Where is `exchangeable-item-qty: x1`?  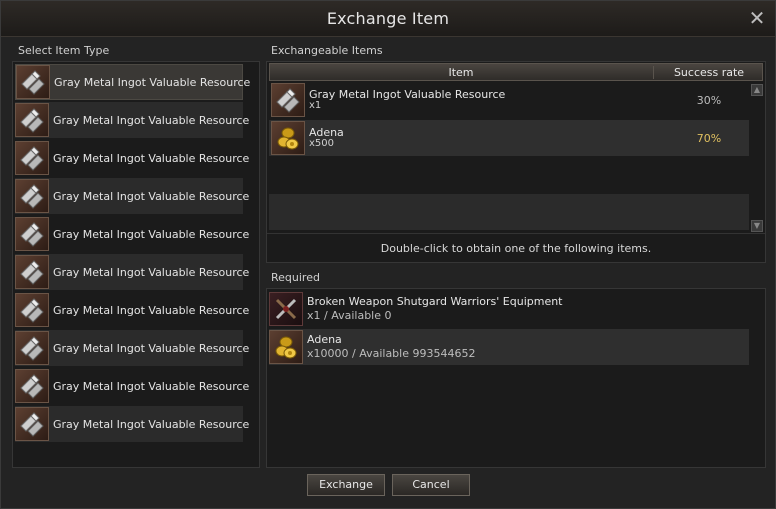 exchangeable-item-qty: x1 is located at coordinates (315, 105).